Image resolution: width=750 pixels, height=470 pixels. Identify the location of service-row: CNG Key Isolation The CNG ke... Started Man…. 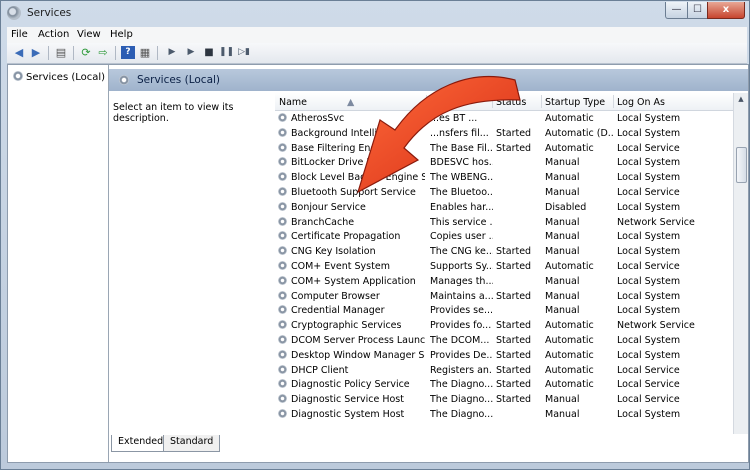
(504, 252).